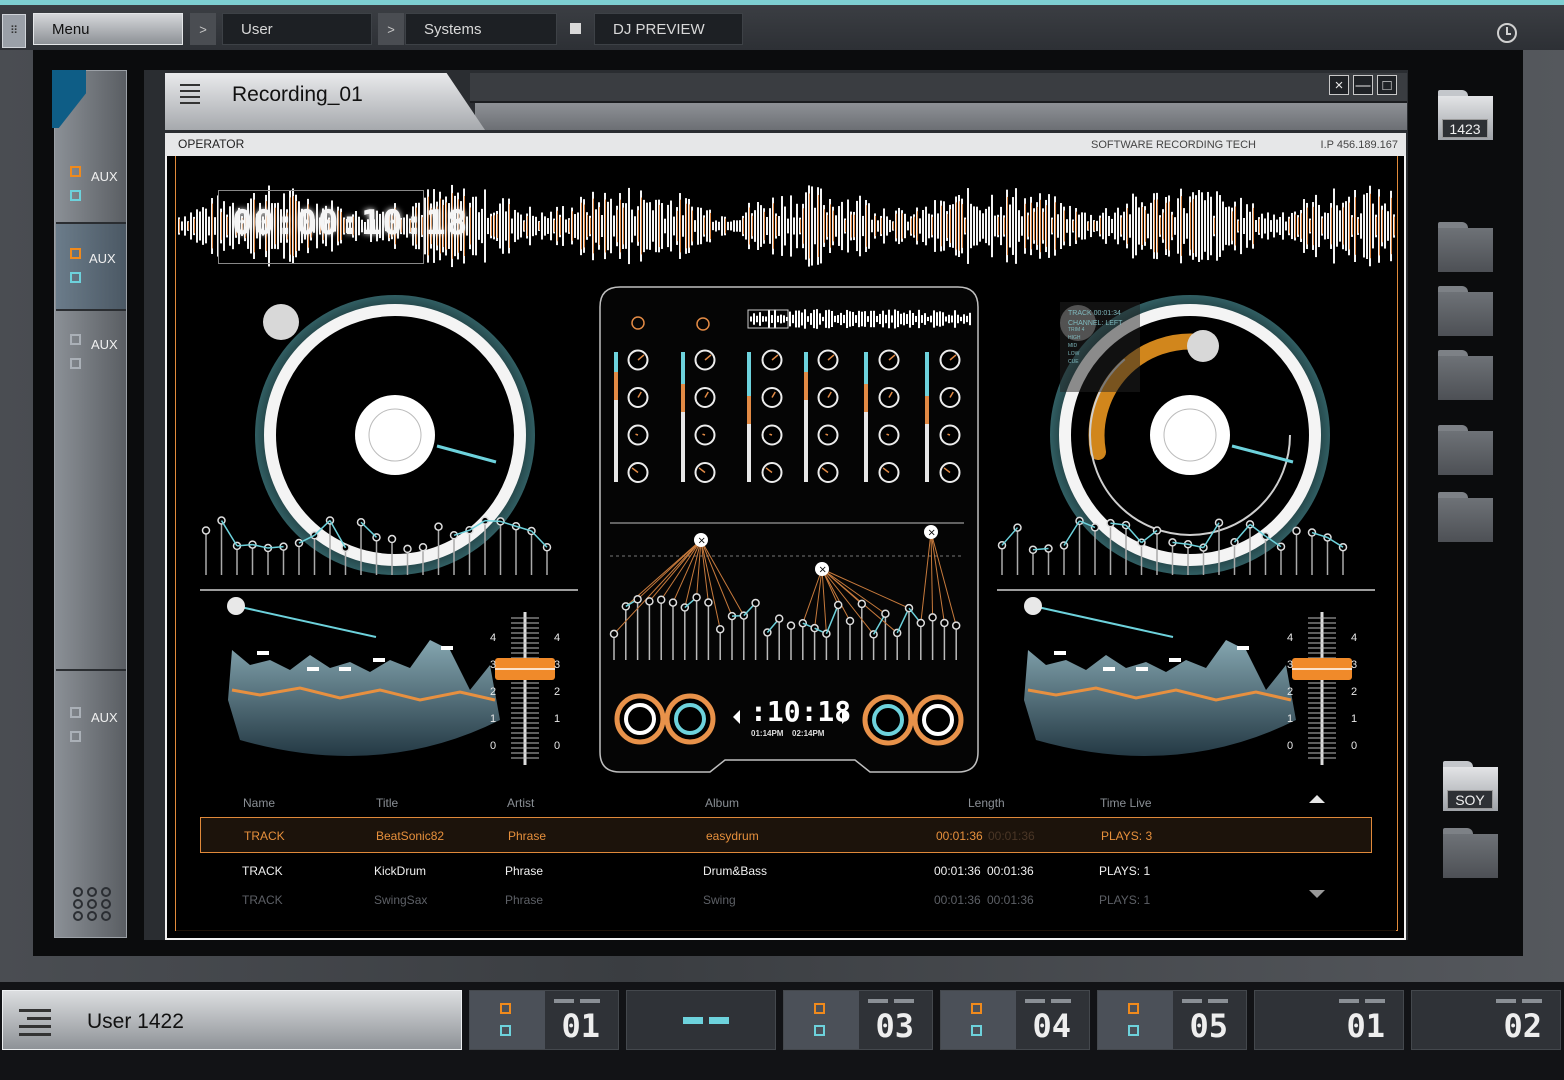 This screenshot has height=1080, width=1564. What do you see at coordinates (702, 541) in the screenshot?
I see `mixer-eq-handle-x: ×` at bounding box center [702, 541].